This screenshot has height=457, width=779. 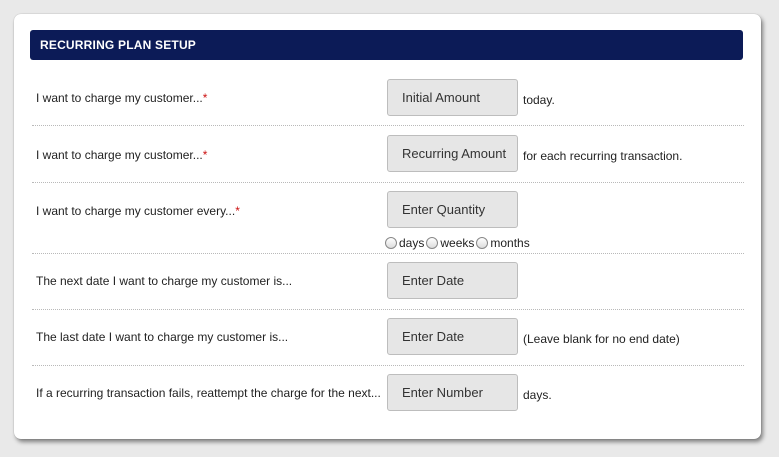 I want to click on radio-option-months: months, so click(x=503, y=243).